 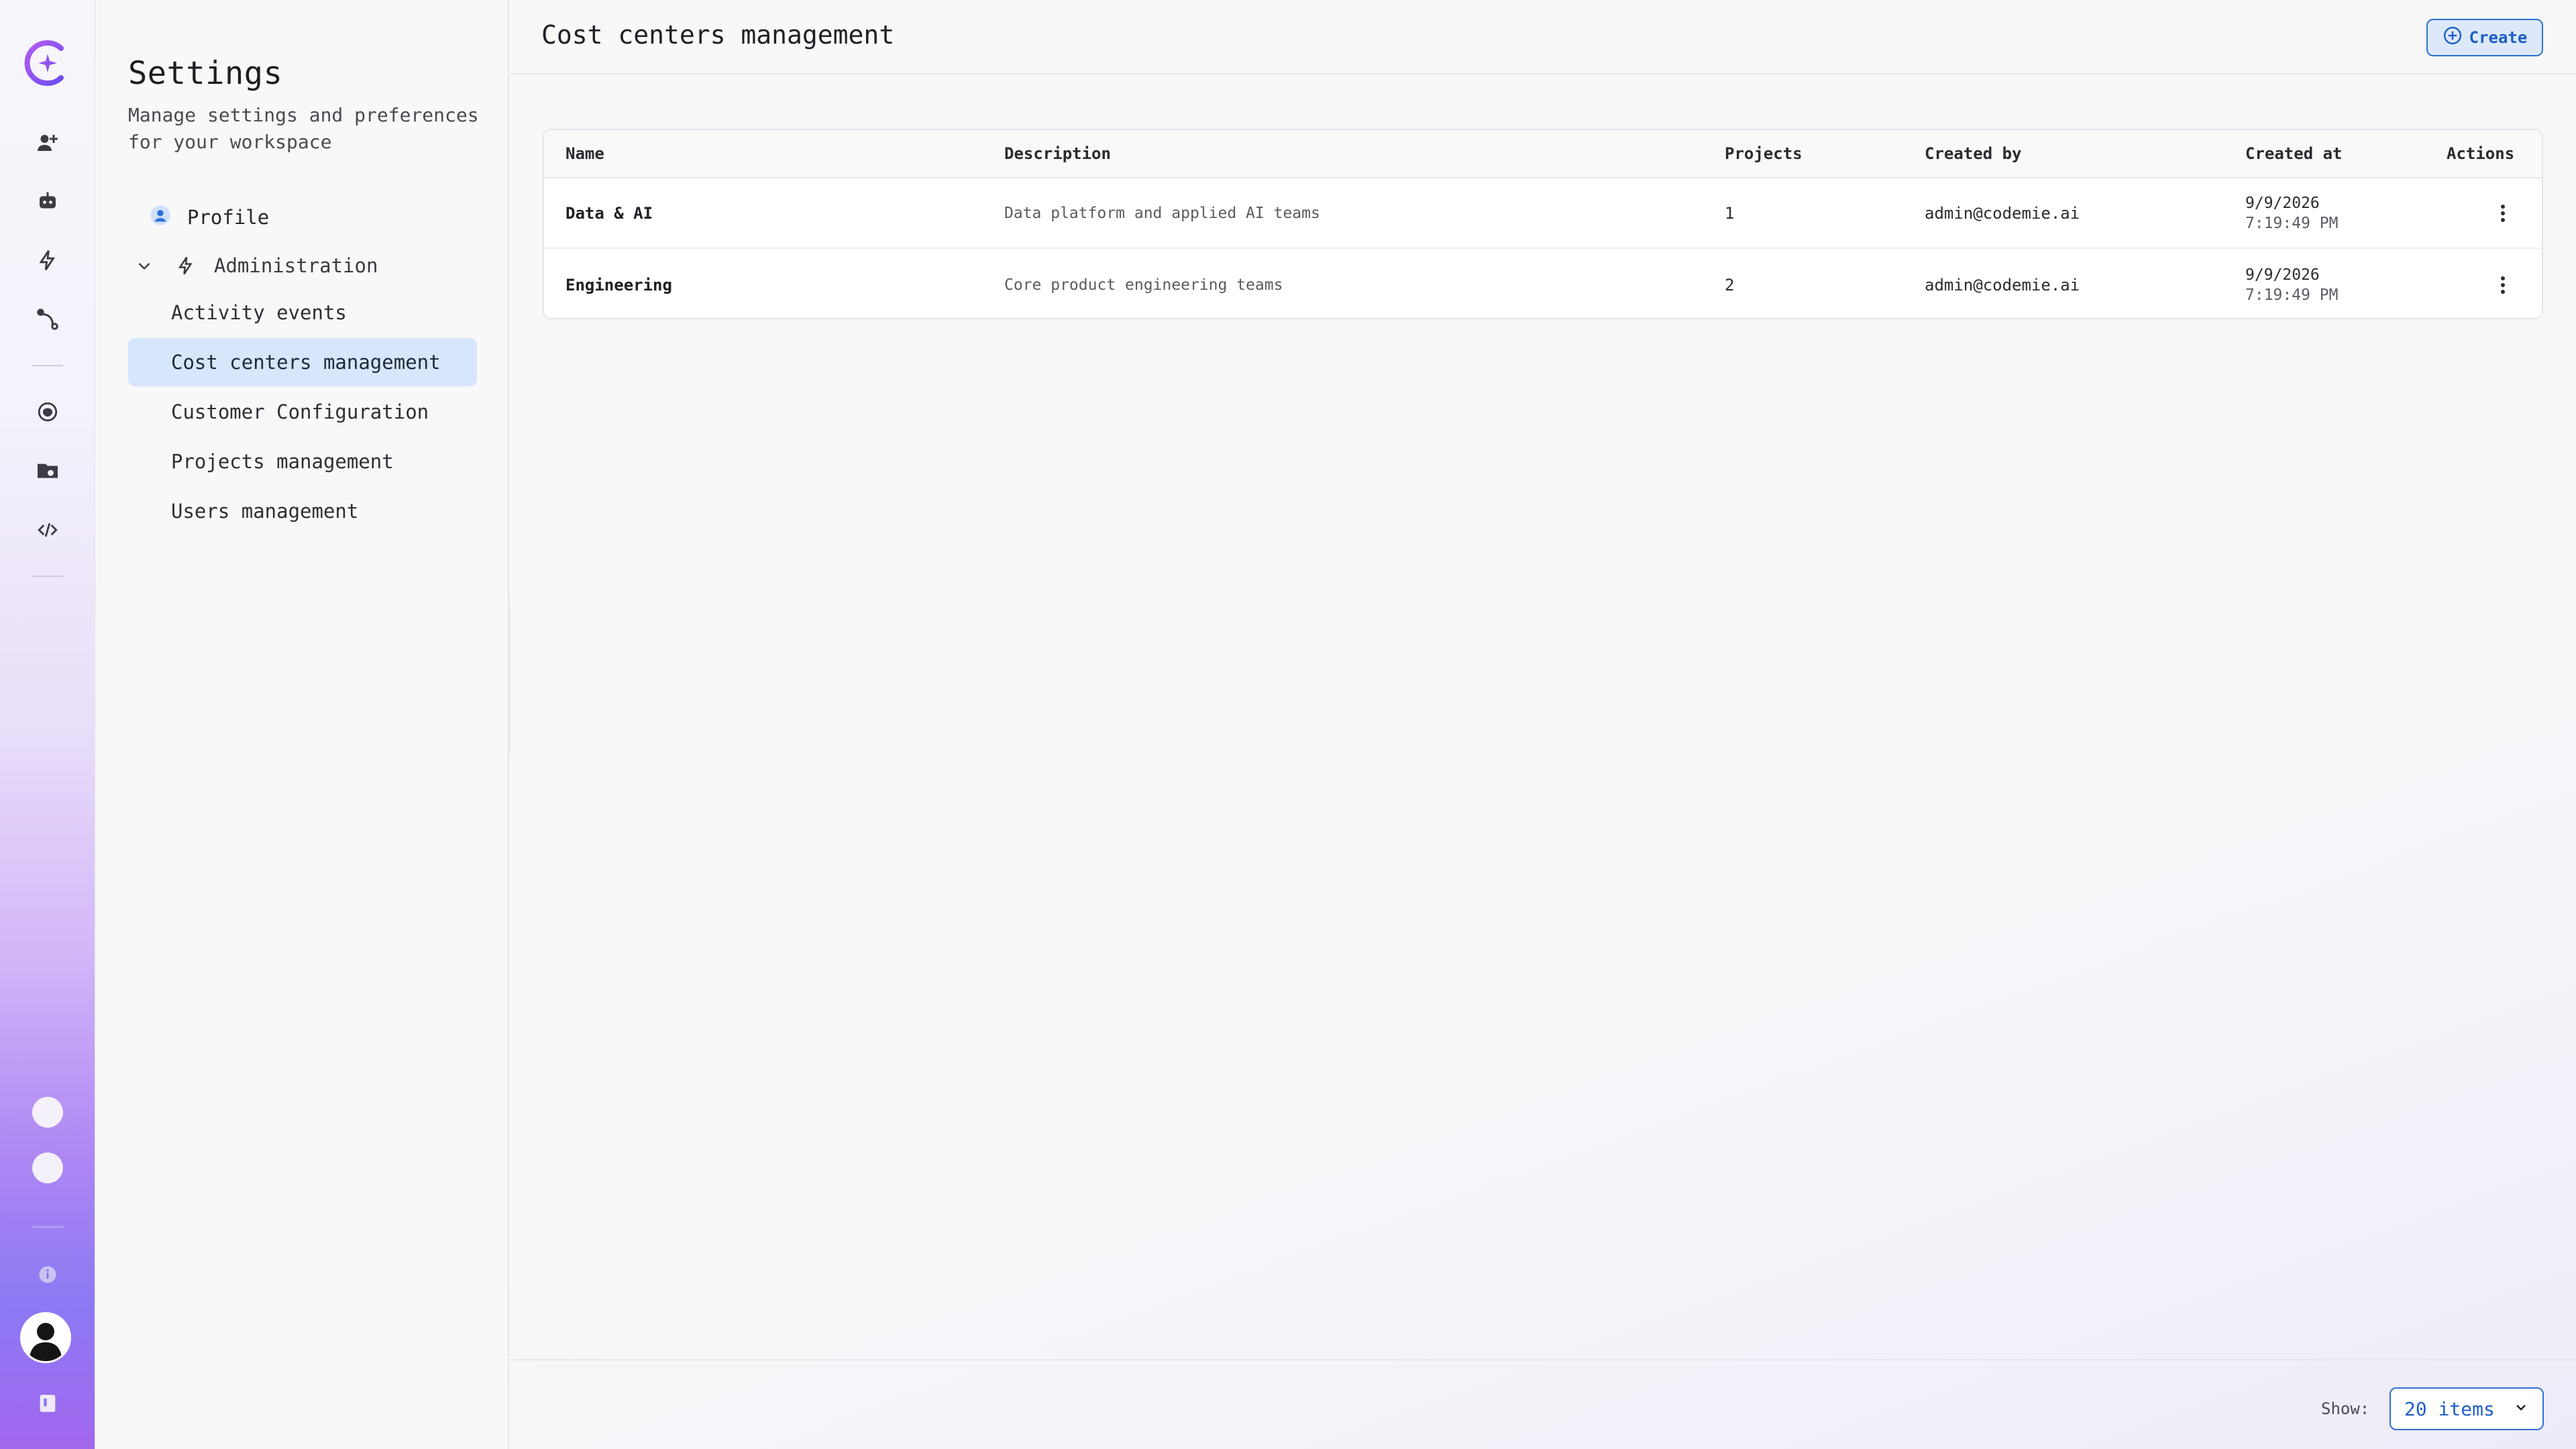 What do you see at coordinates (1543, 37) in the screenshot?
I see `page-header: Cost centers management Create` at bounding box center [1543, 37].